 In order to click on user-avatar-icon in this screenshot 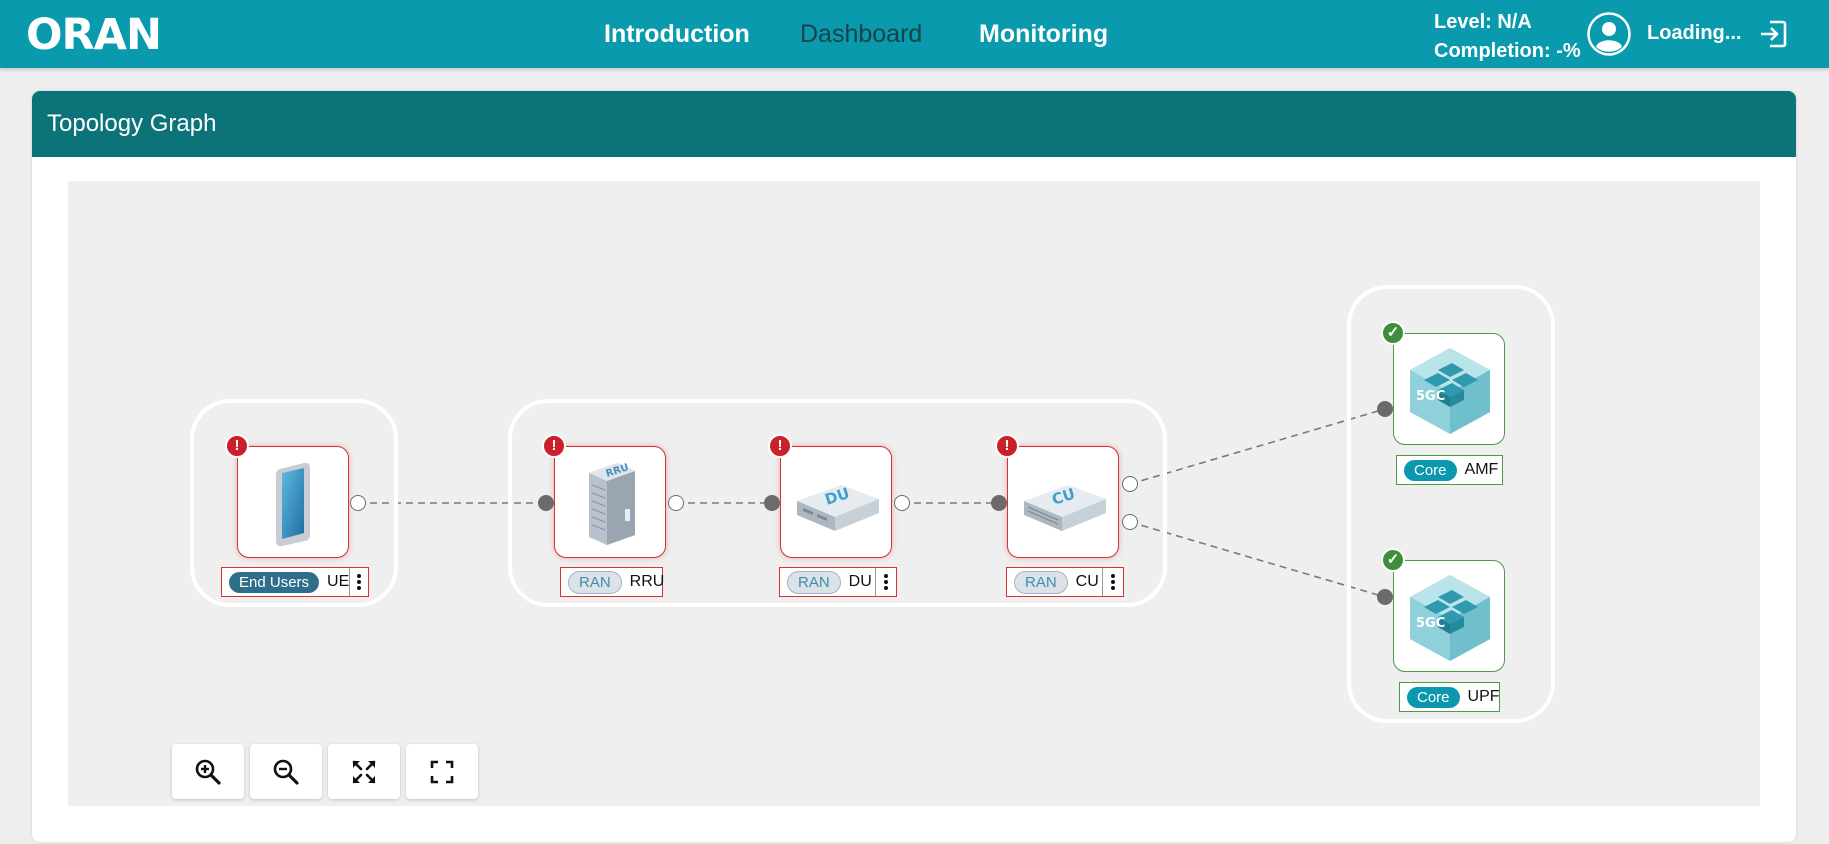, I will do `click(1609, 34)`.